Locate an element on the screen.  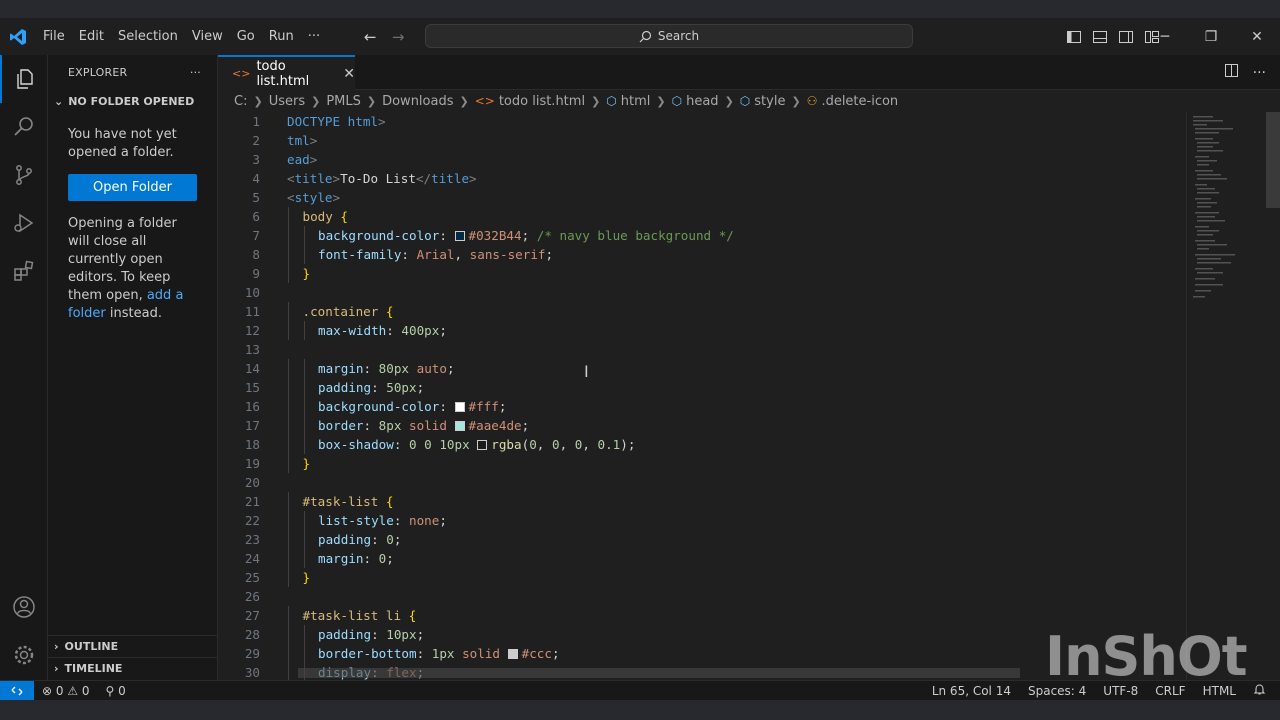
editor-more-actions-icon: ··· is located at coordinates (1259, 73).